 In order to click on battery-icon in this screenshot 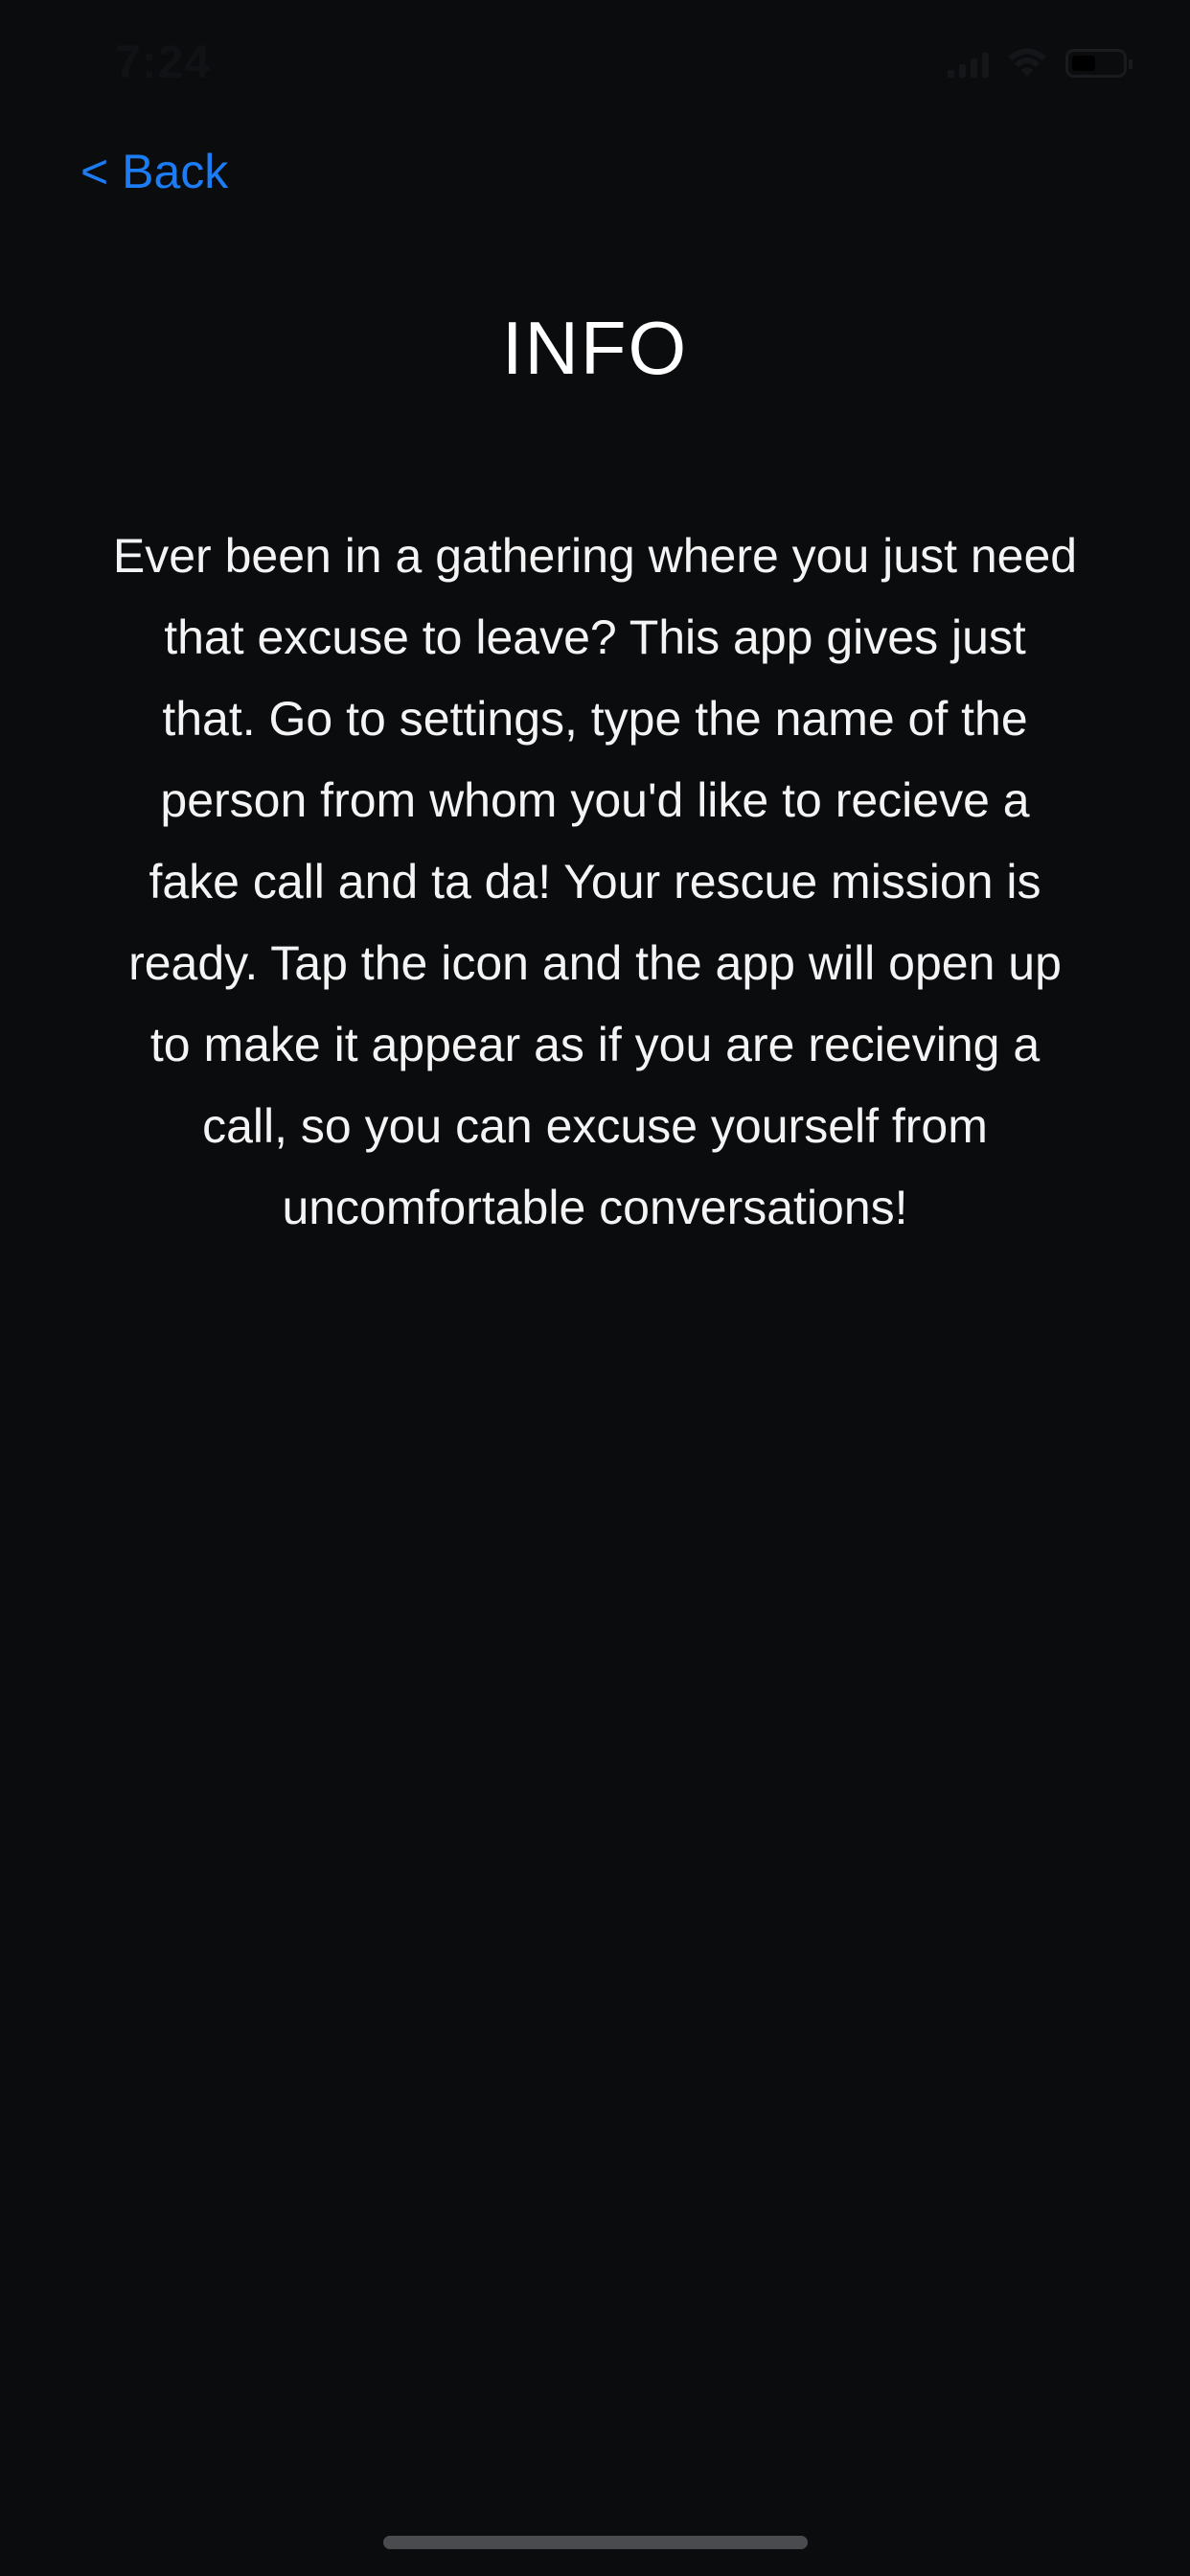, I will do `click(1099, 63)`.